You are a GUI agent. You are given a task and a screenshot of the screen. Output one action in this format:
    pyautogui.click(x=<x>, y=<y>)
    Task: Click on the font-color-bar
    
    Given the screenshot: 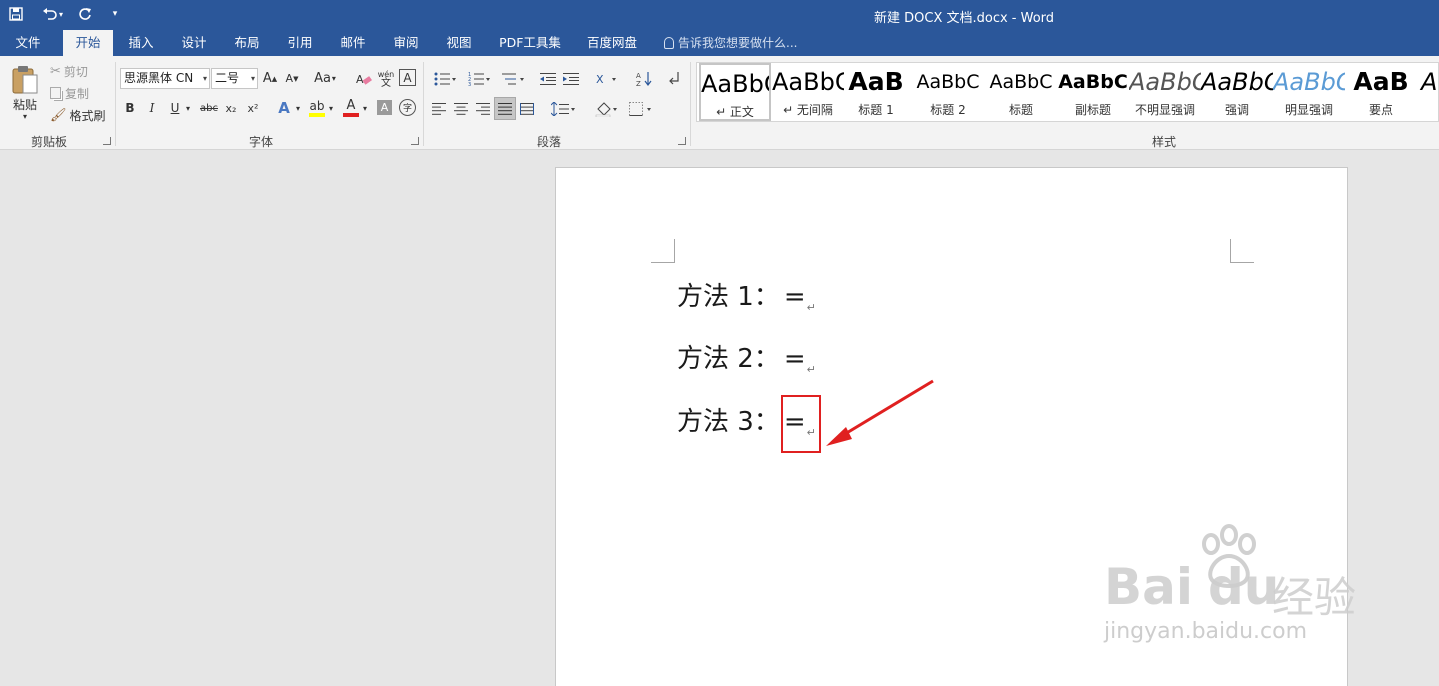 What is the action you would take?
    pyautogui.click(x=351, y=115)
    